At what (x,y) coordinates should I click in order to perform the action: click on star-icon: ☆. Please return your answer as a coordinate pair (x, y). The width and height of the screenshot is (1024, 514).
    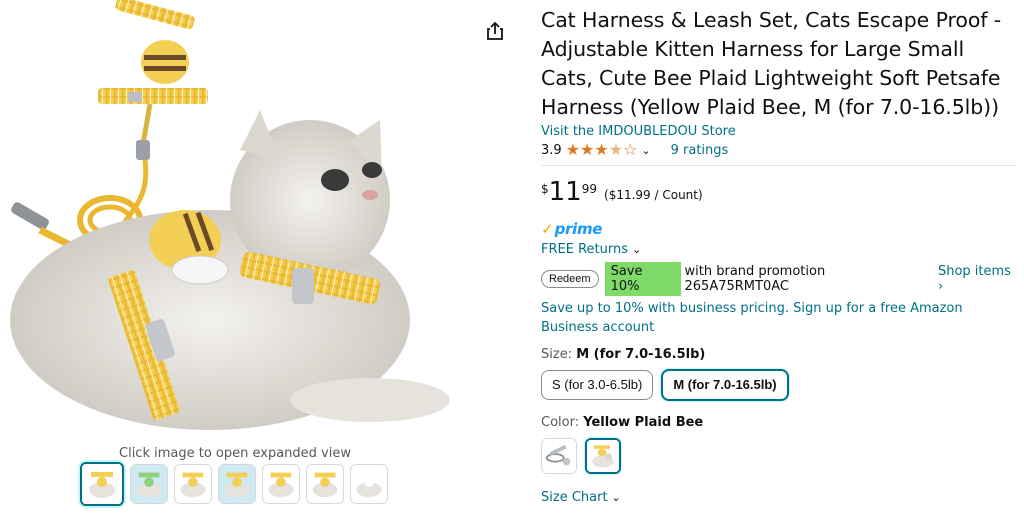
    Looking at the image, I should click on (630, 149).